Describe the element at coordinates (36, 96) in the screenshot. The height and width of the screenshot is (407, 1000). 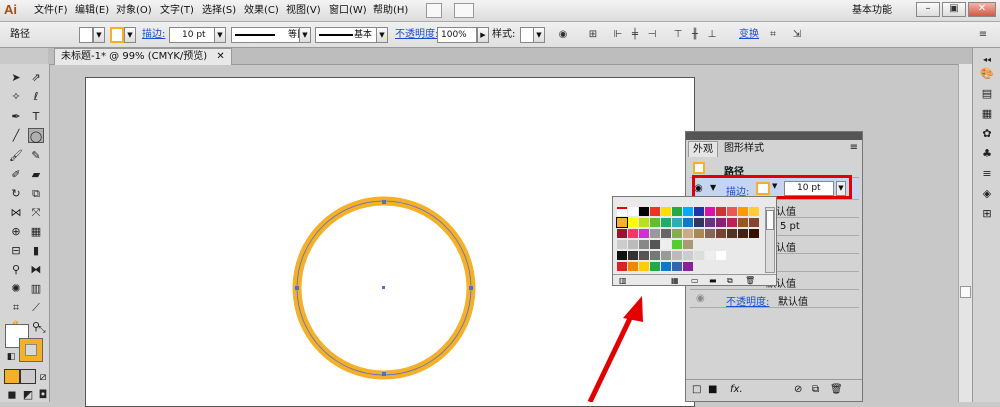
I see `lasso-icon: ℓ` at that location.